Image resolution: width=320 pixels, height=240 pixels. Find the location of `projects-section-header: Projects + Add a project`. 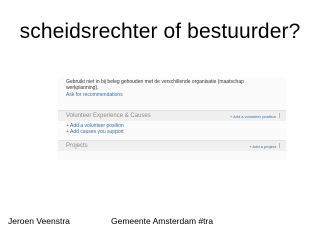

projects-section-header: Projects + Add a project is located at coordinates (172, 145).